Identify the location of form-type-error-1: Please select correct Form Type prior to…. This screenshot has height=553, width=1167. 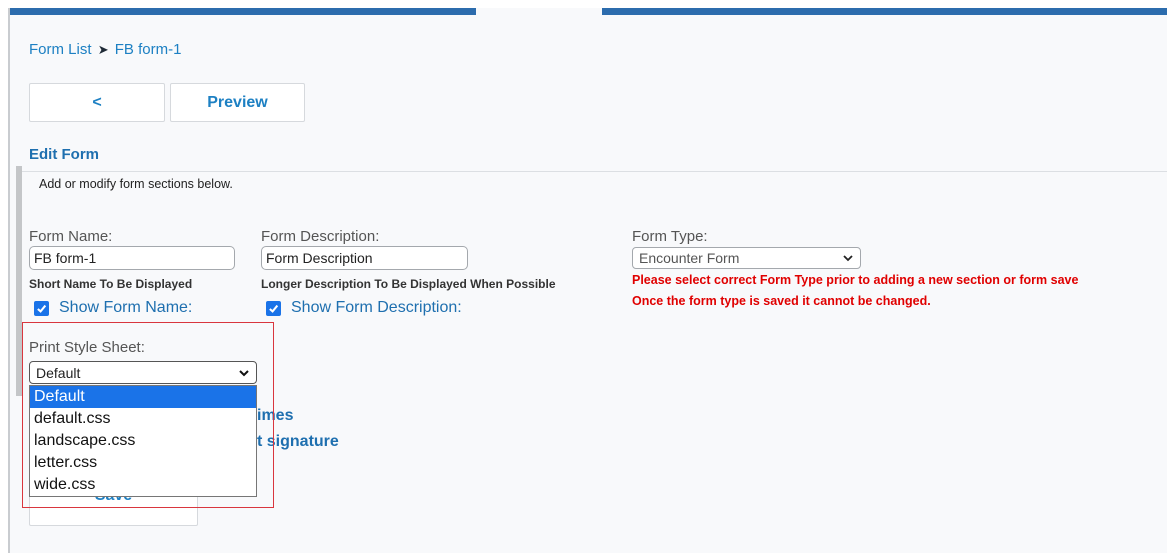
(855, 280).